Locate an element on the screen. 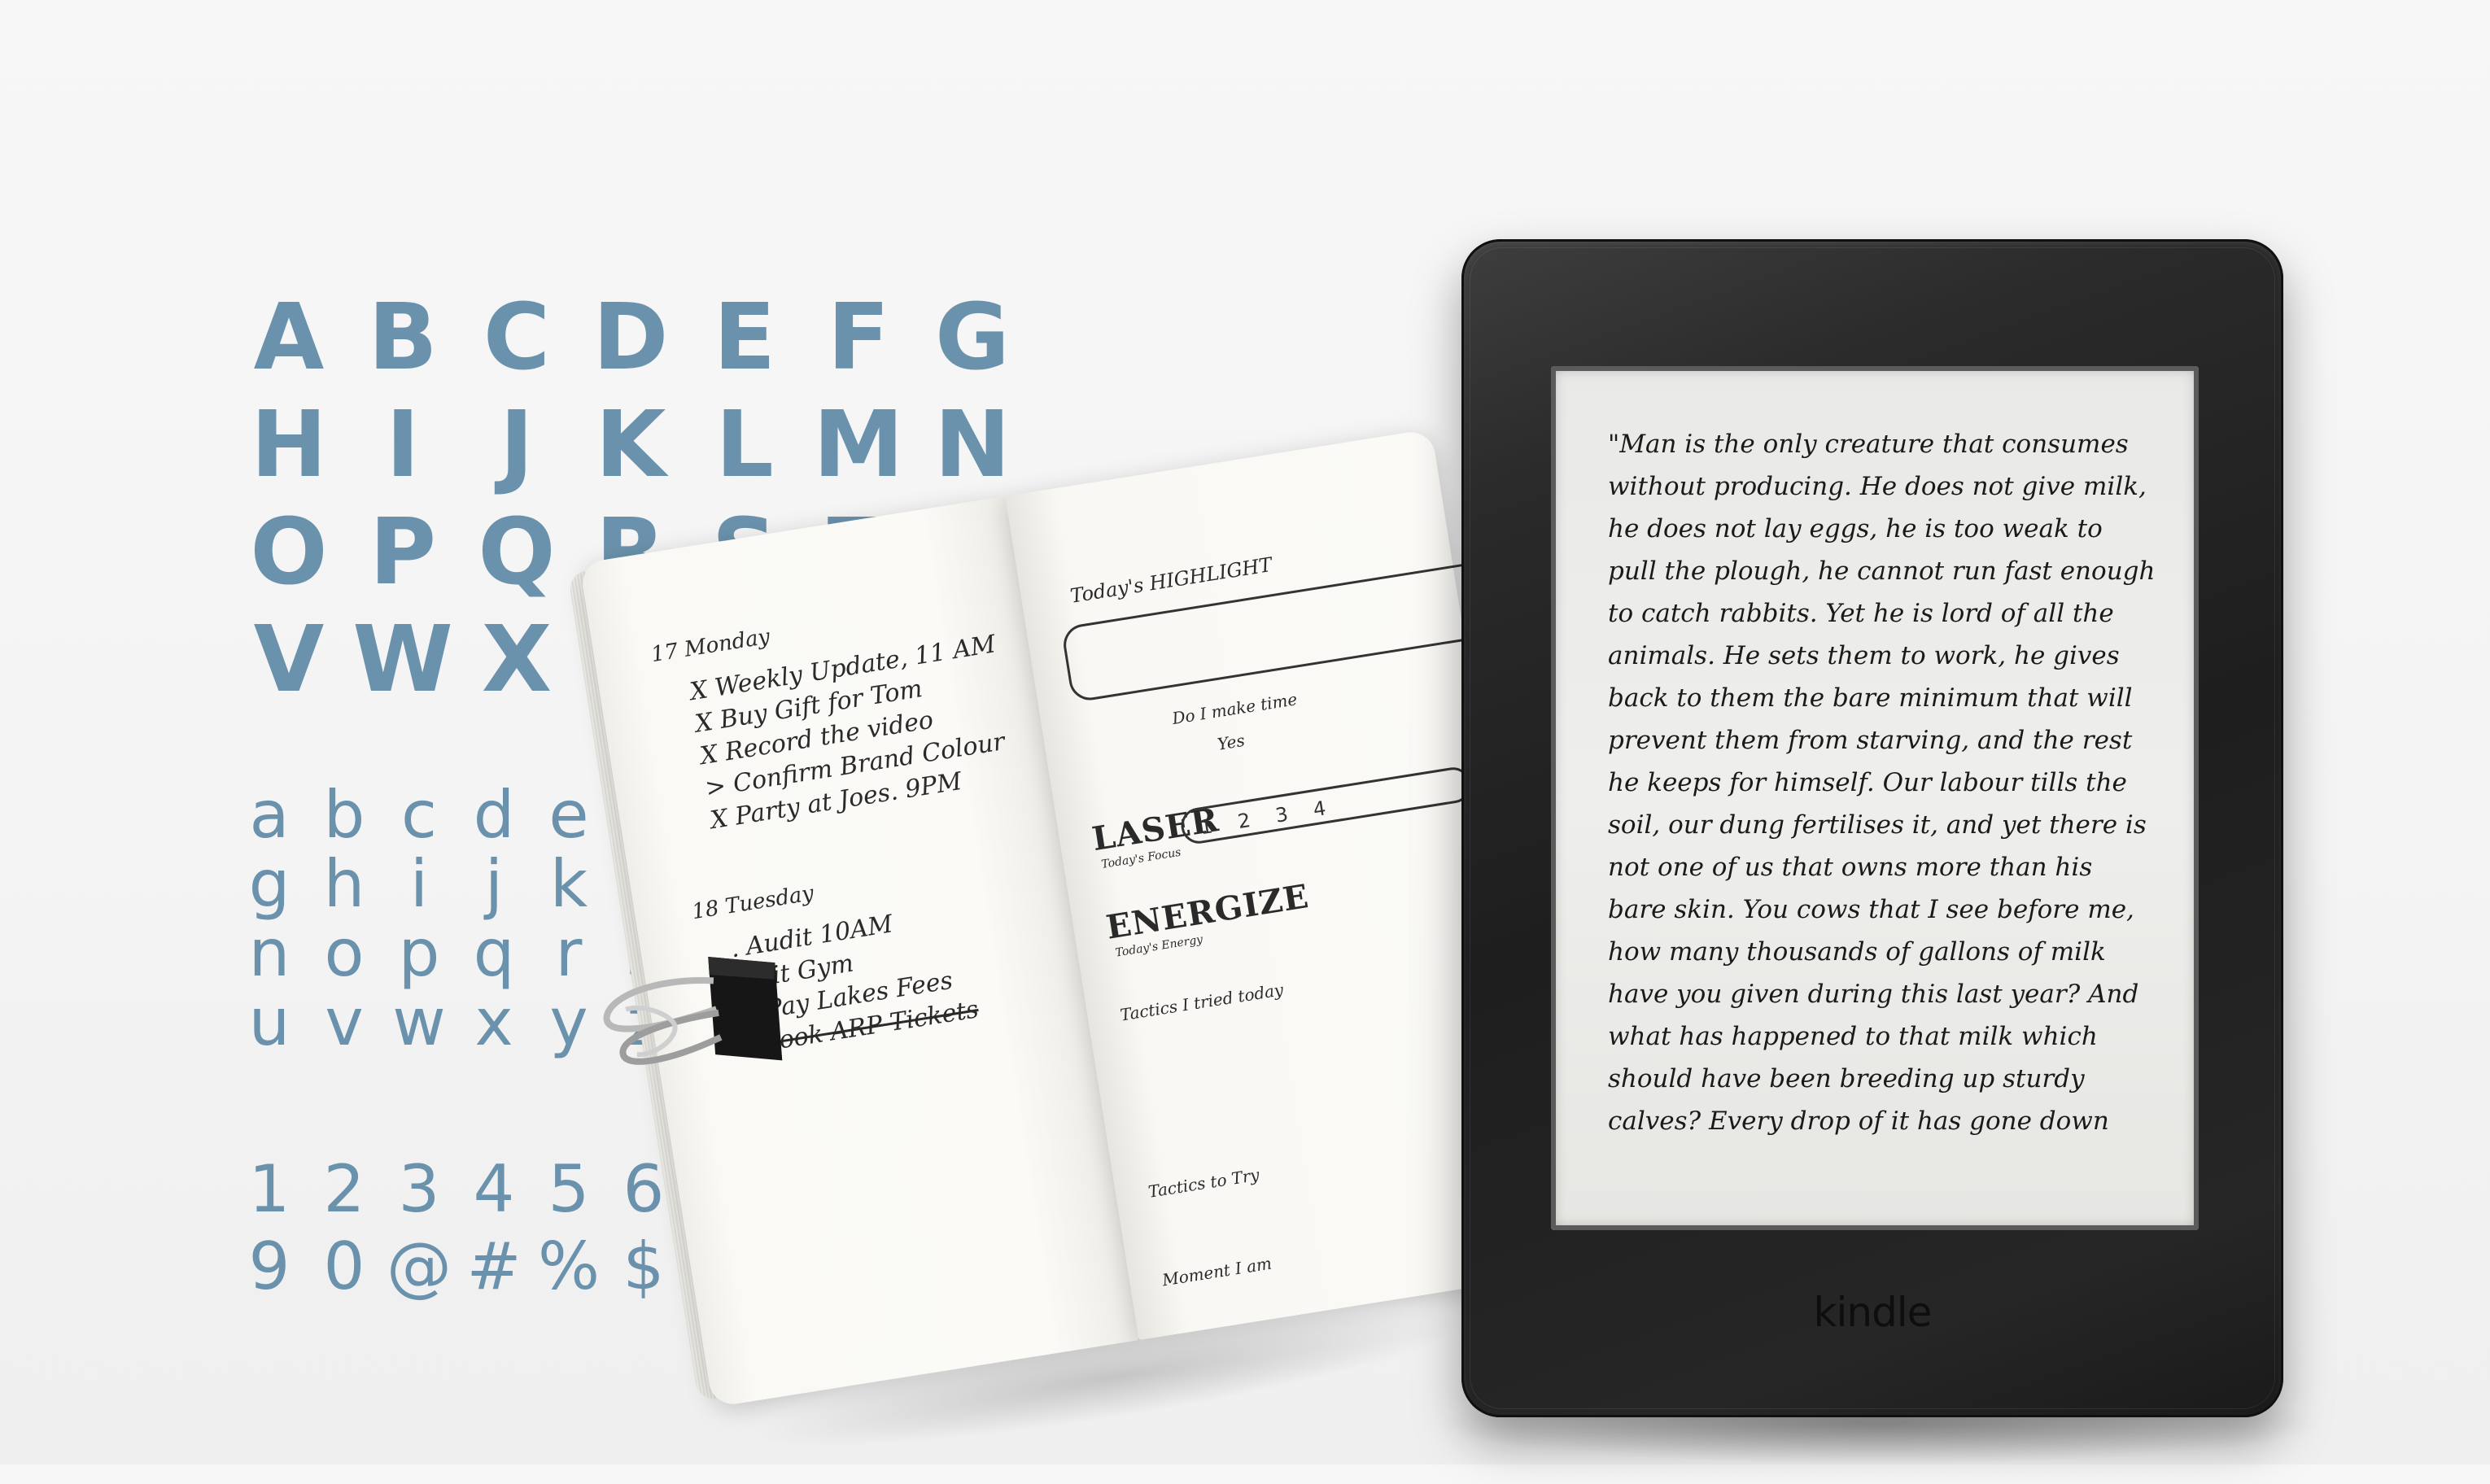 Image resolution: width=2490 pixels, height=1484 pixels. specimen-glyph: V is located at coordinates (289, 660).